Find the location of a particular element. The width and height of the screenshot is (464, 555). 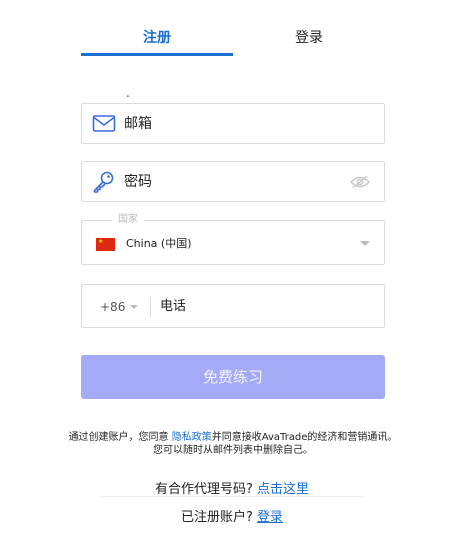

tab-register: 注册 is located at coordinates (157, 39).